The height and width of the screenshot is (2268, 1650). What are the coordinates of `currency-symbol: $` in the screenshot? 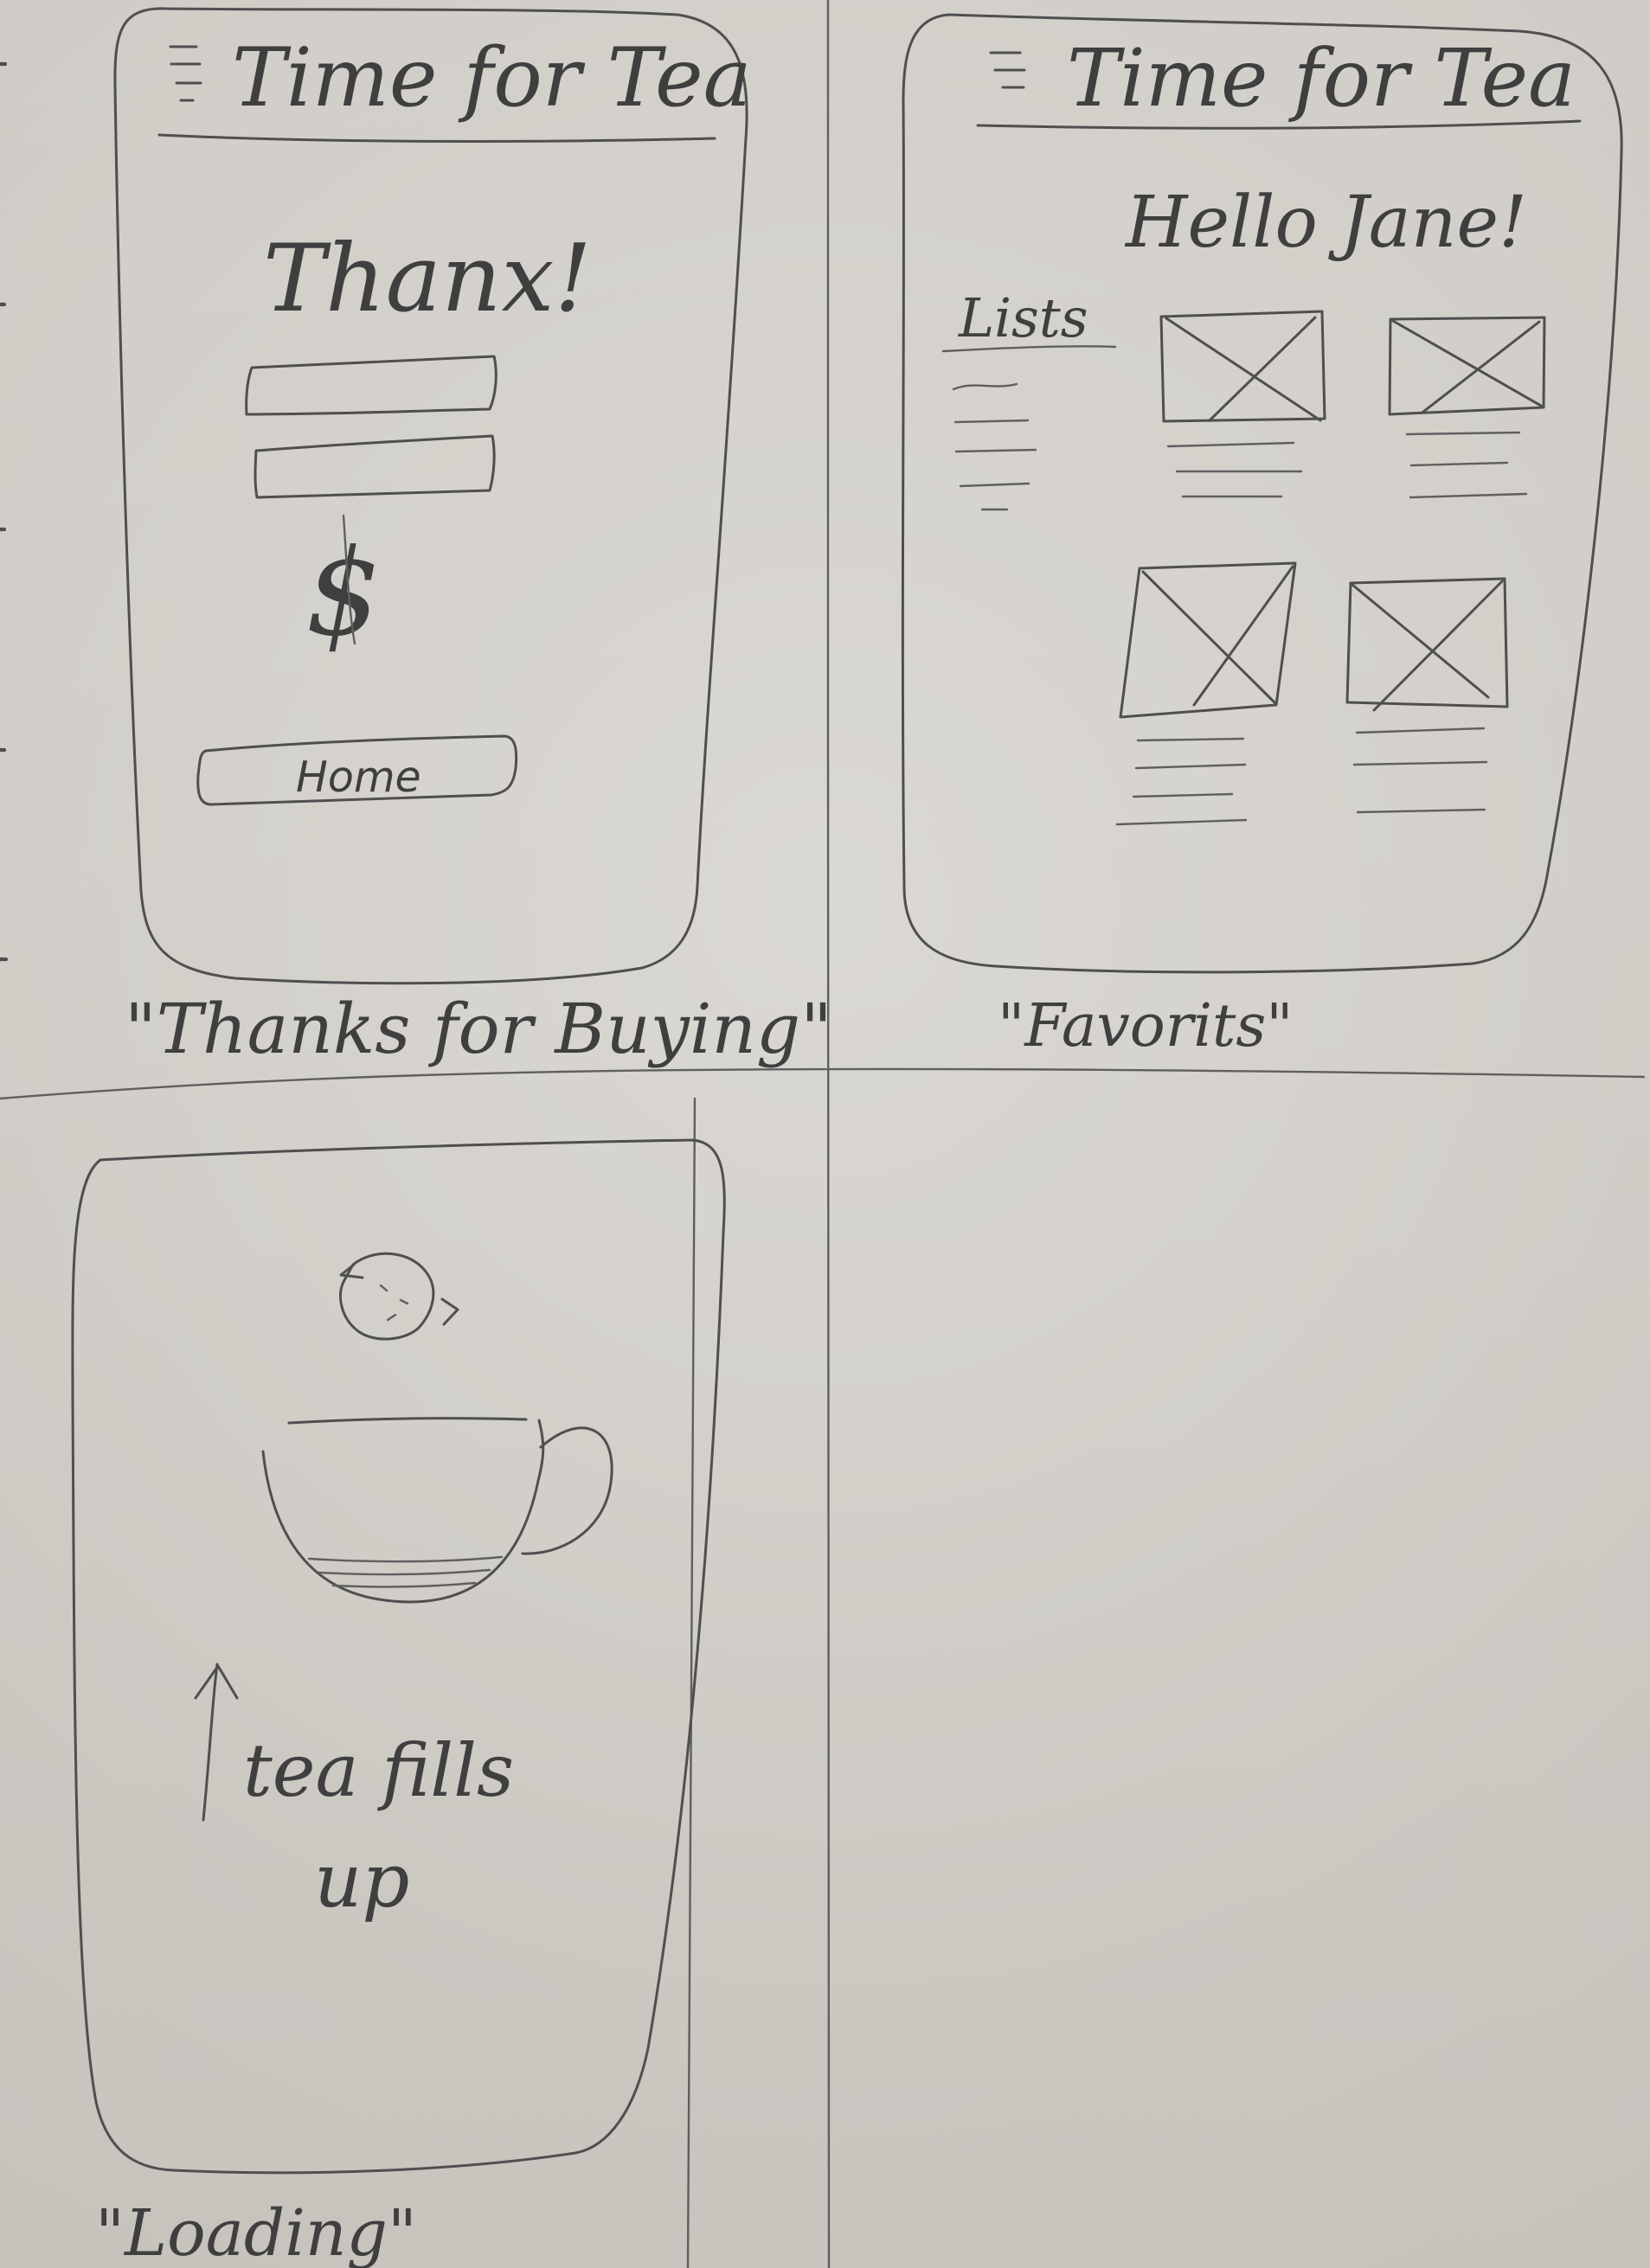 It's located at (343, 593).